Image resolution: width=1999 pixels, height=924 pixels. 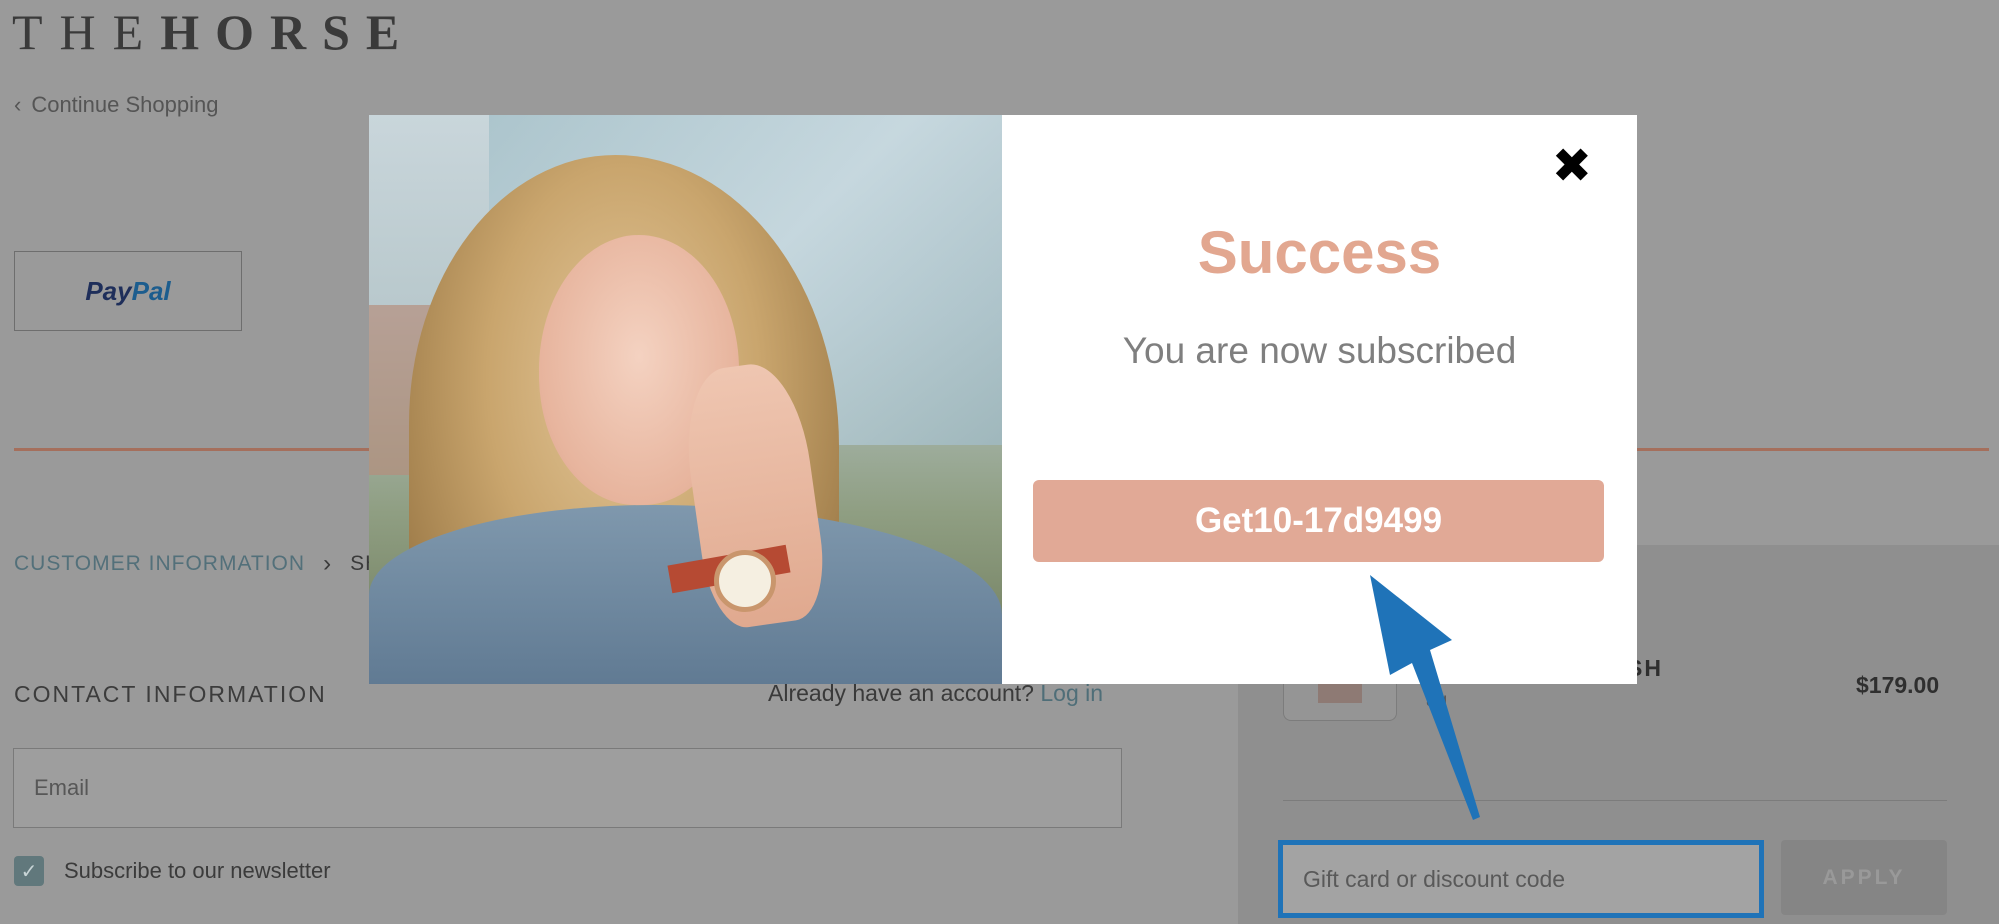 What do you see at coordinates (685, 594) in the screenshot?
I see `photo-jacket` at bounding box center [685, 594].